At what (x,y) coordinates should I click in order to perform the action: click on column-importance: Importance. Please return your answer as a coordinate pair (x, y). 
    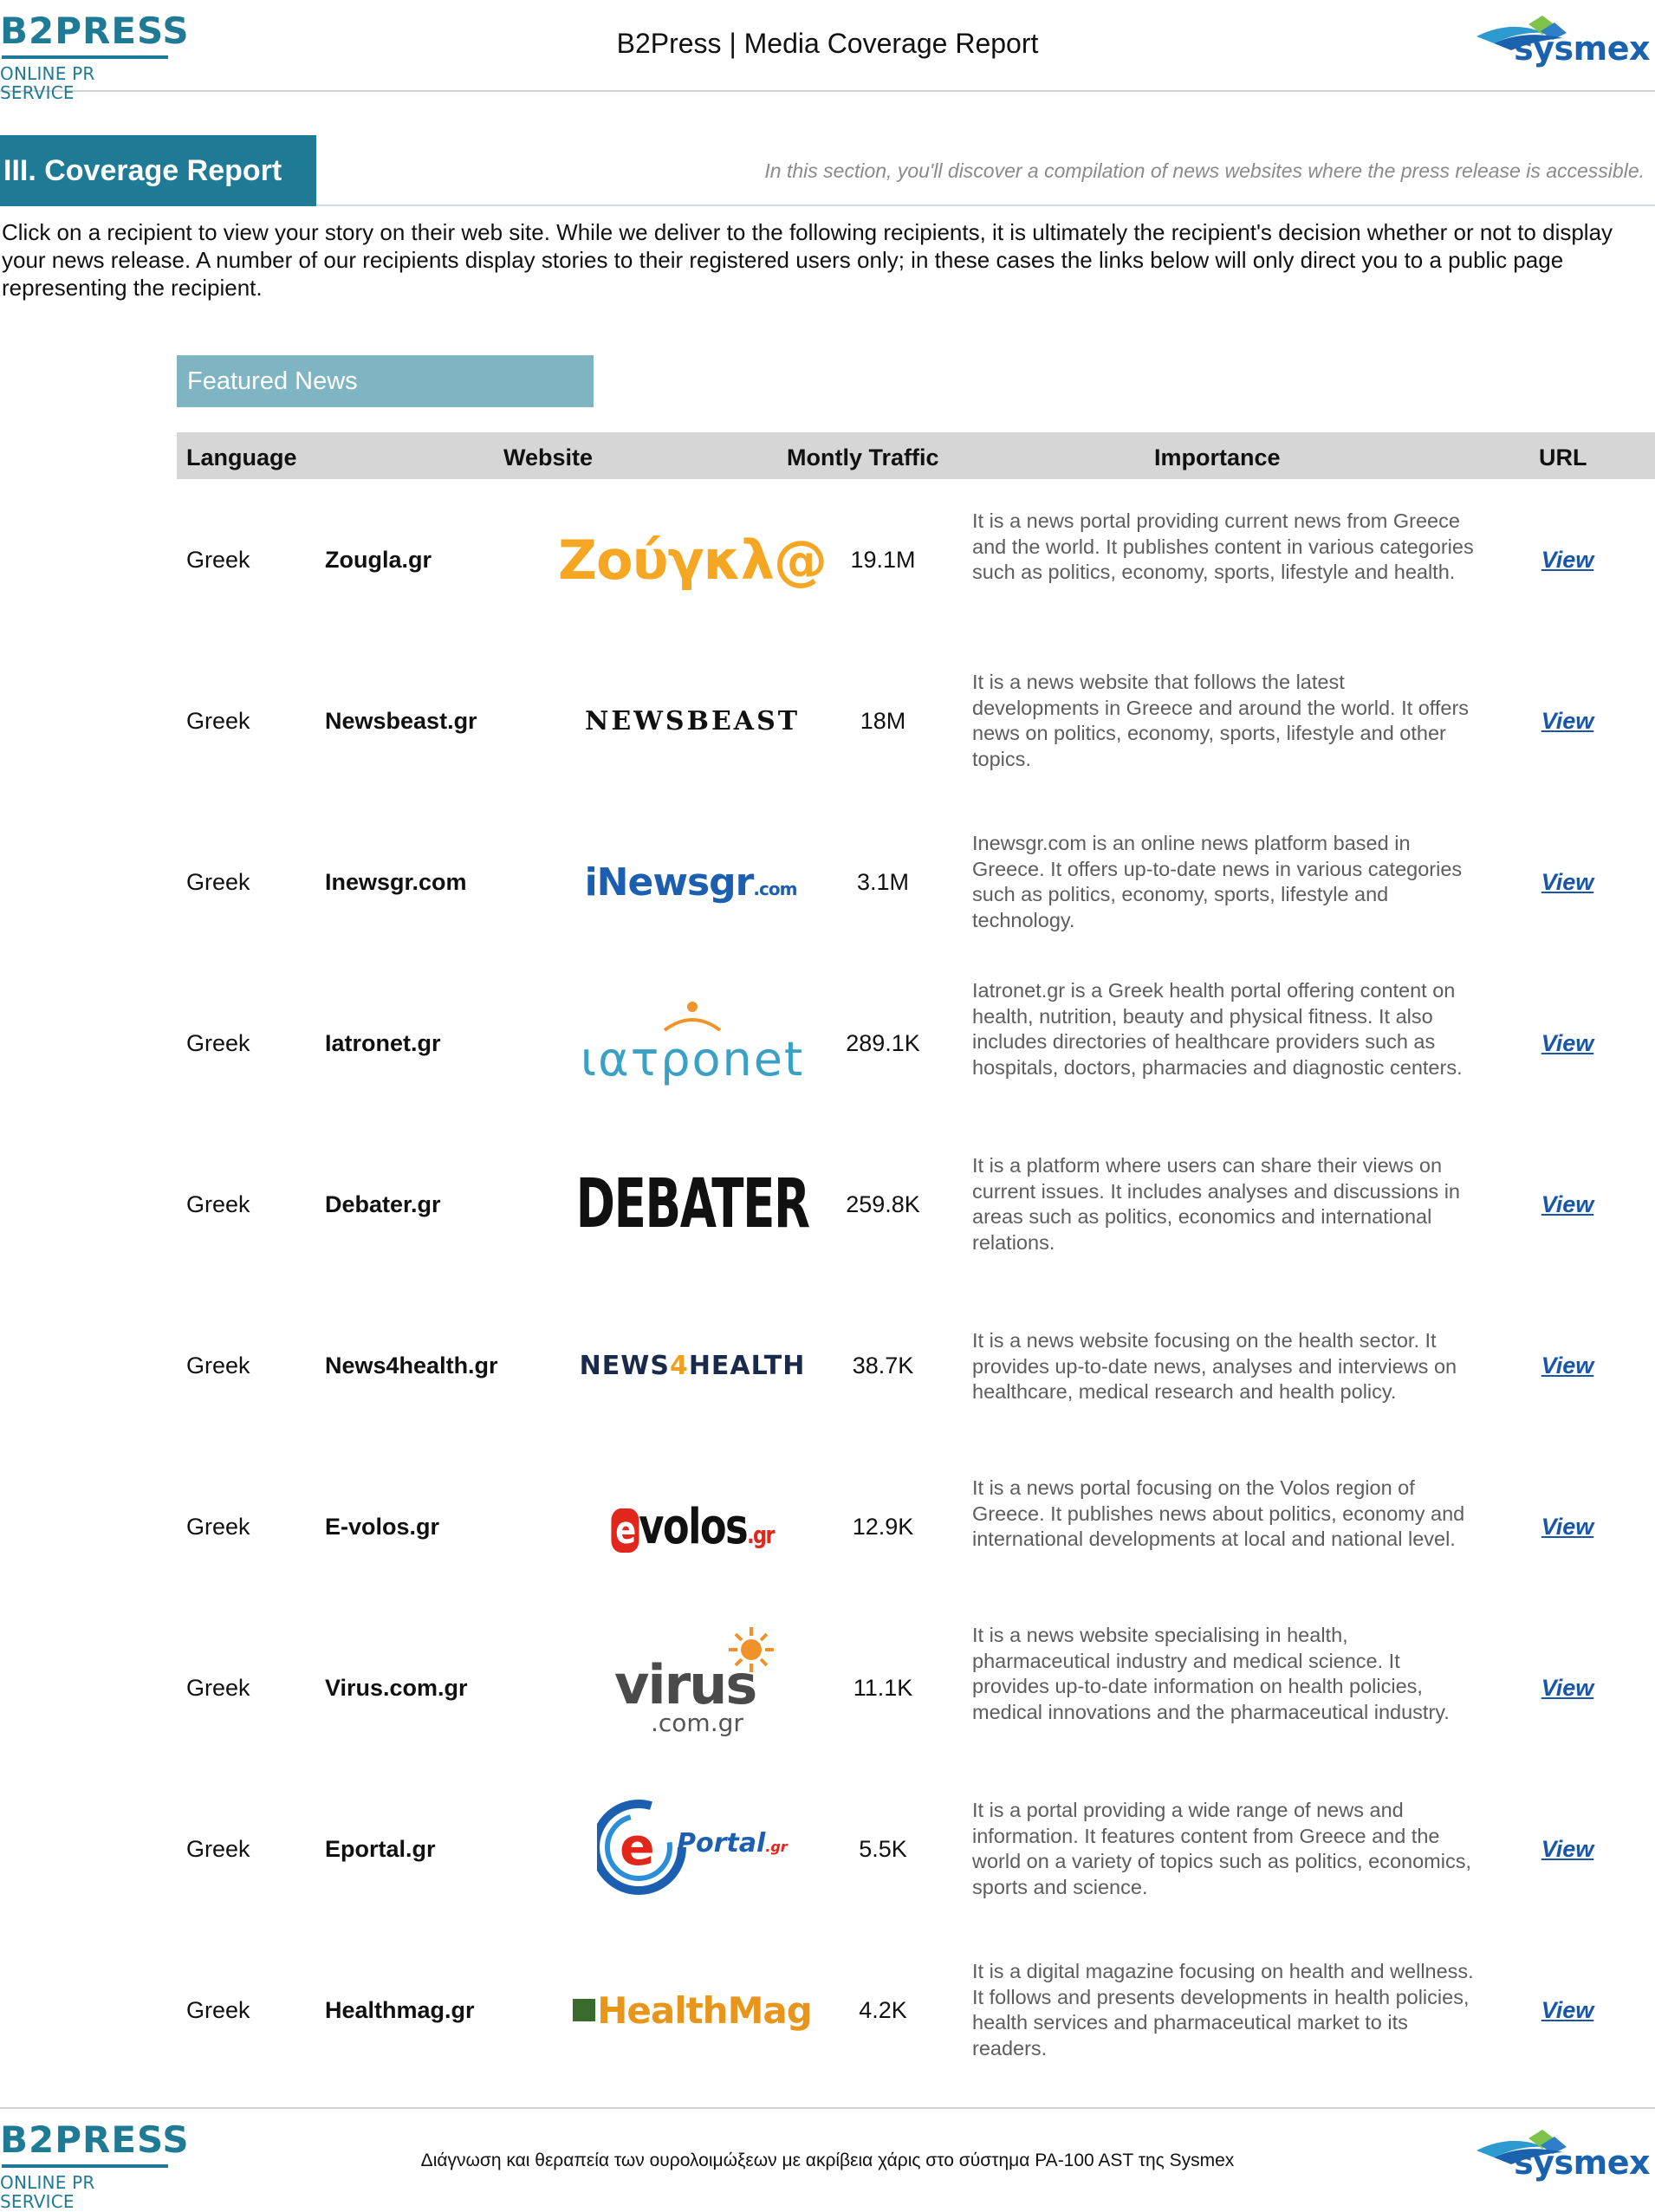
    Looking at the image, I should click on (1217, 457).